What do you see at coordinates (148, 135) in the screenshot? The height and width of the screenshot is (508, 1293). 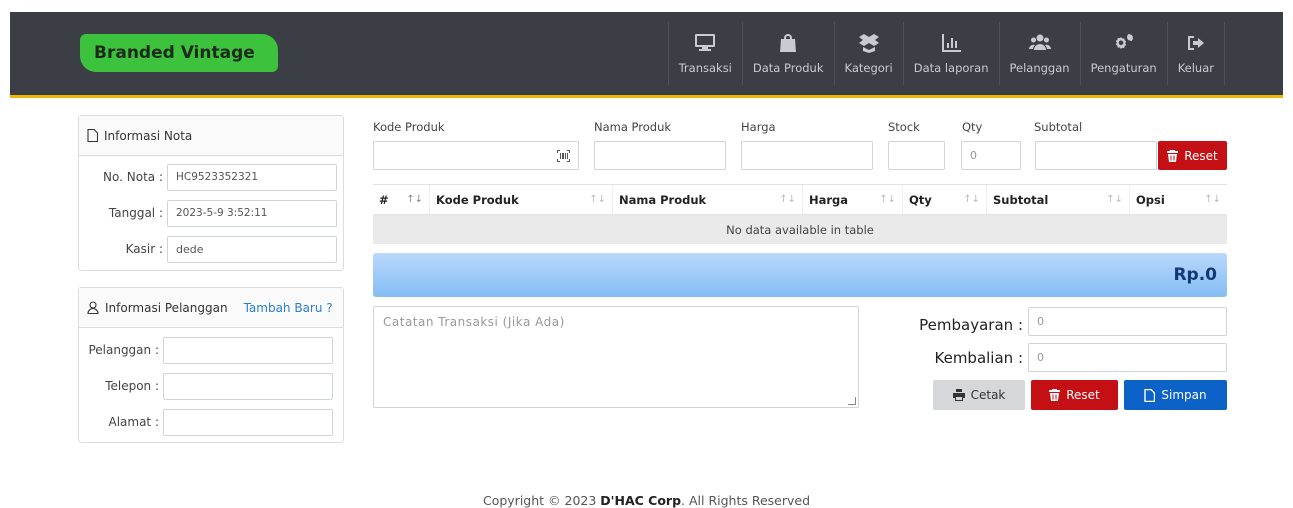 I see `nota-panel-title: Informasi Nota` at bounding box center [148, 135].